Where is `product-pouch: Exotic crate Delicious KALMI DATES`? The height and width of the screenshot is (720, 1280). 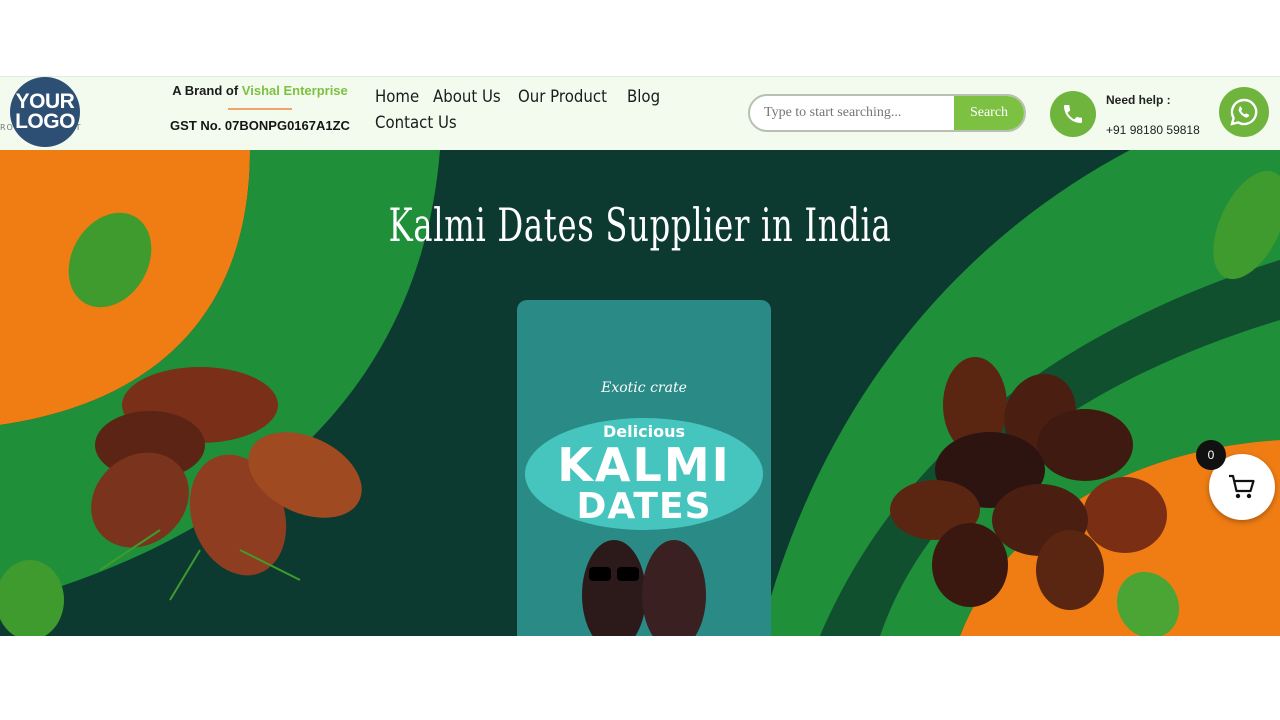 product-pouch: Exotic crate Delicious KALMI DATES is located at coordinates (644, 468).